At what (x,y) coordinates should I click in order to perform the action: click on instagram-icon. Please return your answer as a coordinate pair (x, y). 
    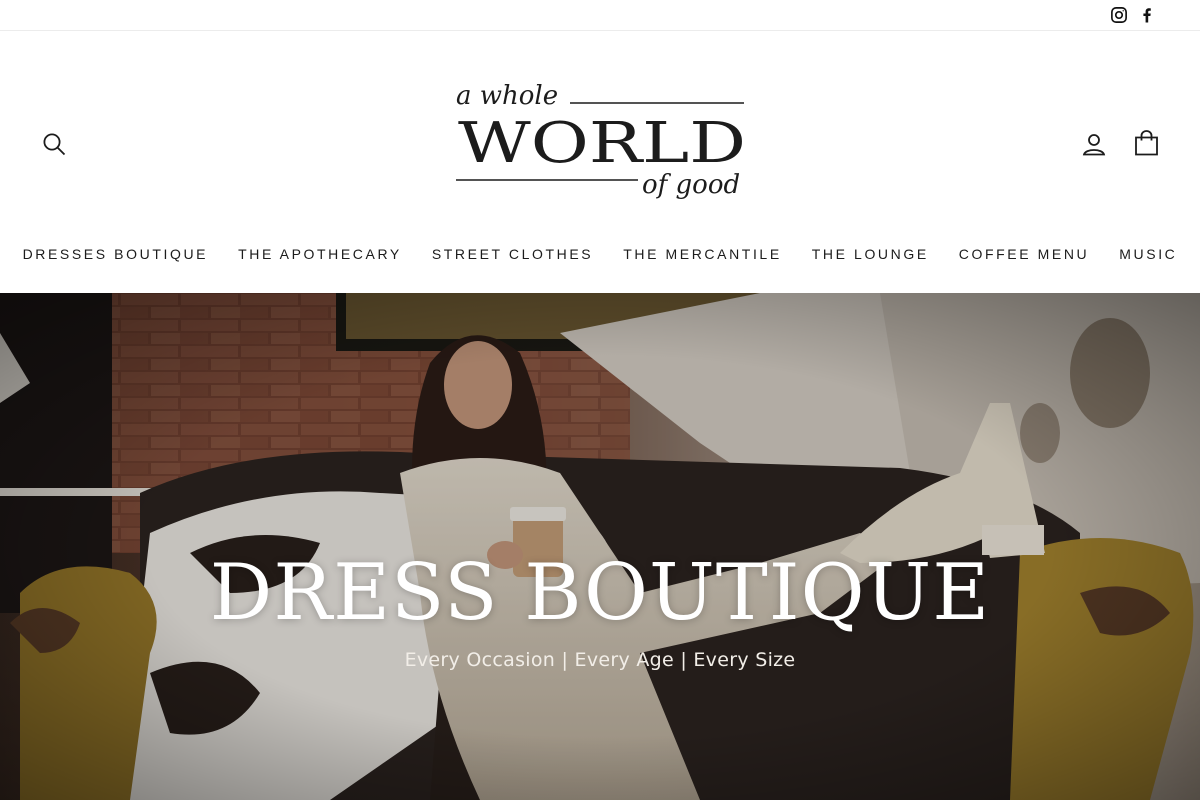
    Looking at the image, I should click on (1119, 15).